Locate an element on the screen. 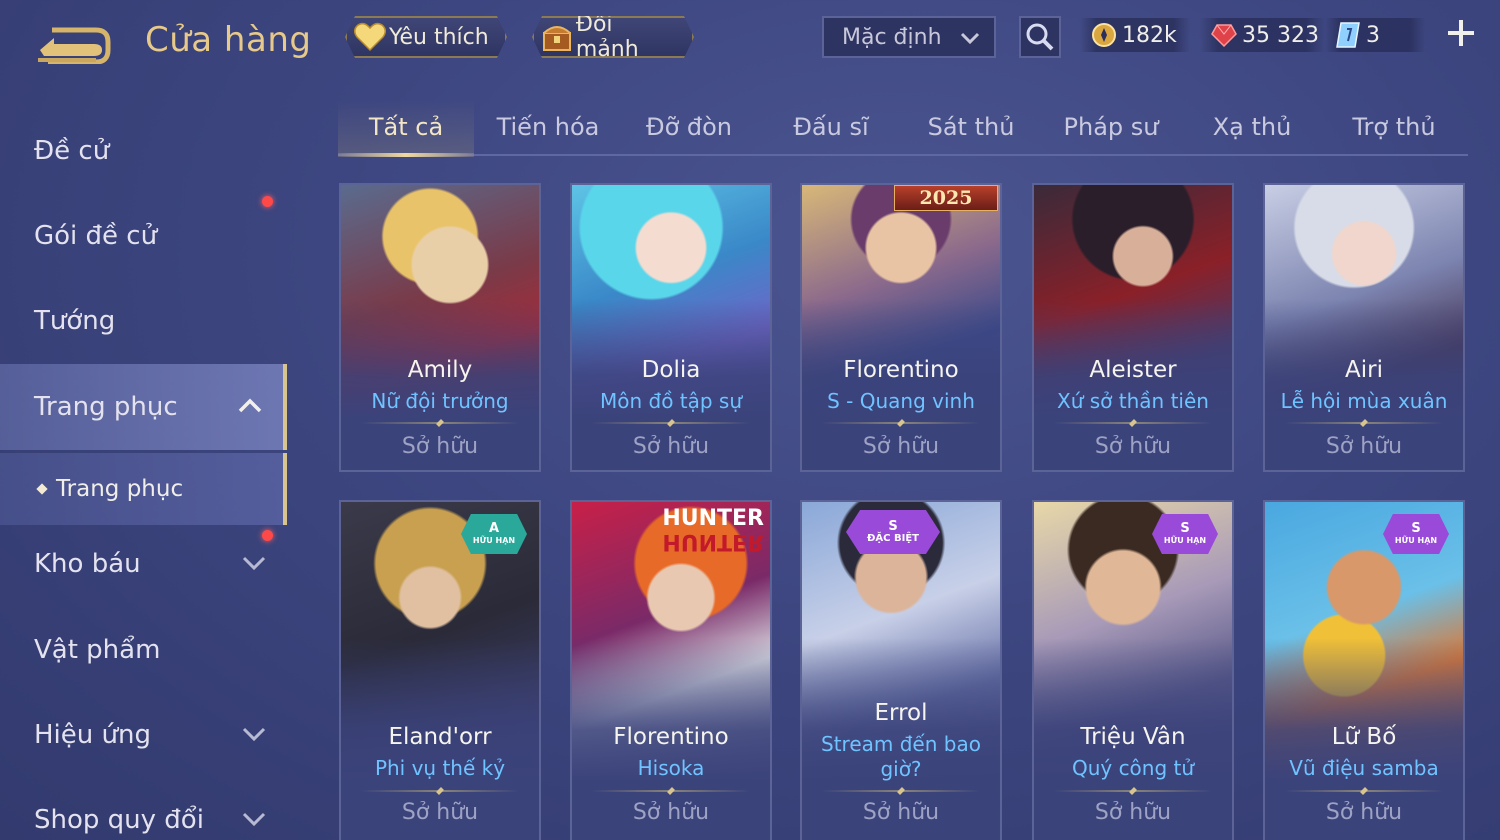 Image resolution: width=1500 pixels, height=840 pixels. ruby-currency: 35 323 is located at coordinates (1264, 35).